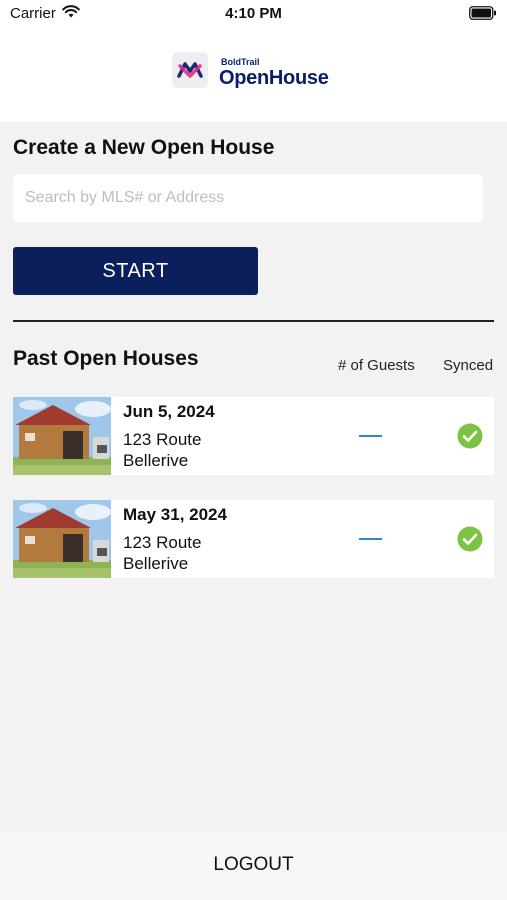  What do you see at coordinates (253, 539) in the screenshot?
I see `open-house-row: May 31, 2024 123 Route Bellerive` at bounding box center [253, 539].